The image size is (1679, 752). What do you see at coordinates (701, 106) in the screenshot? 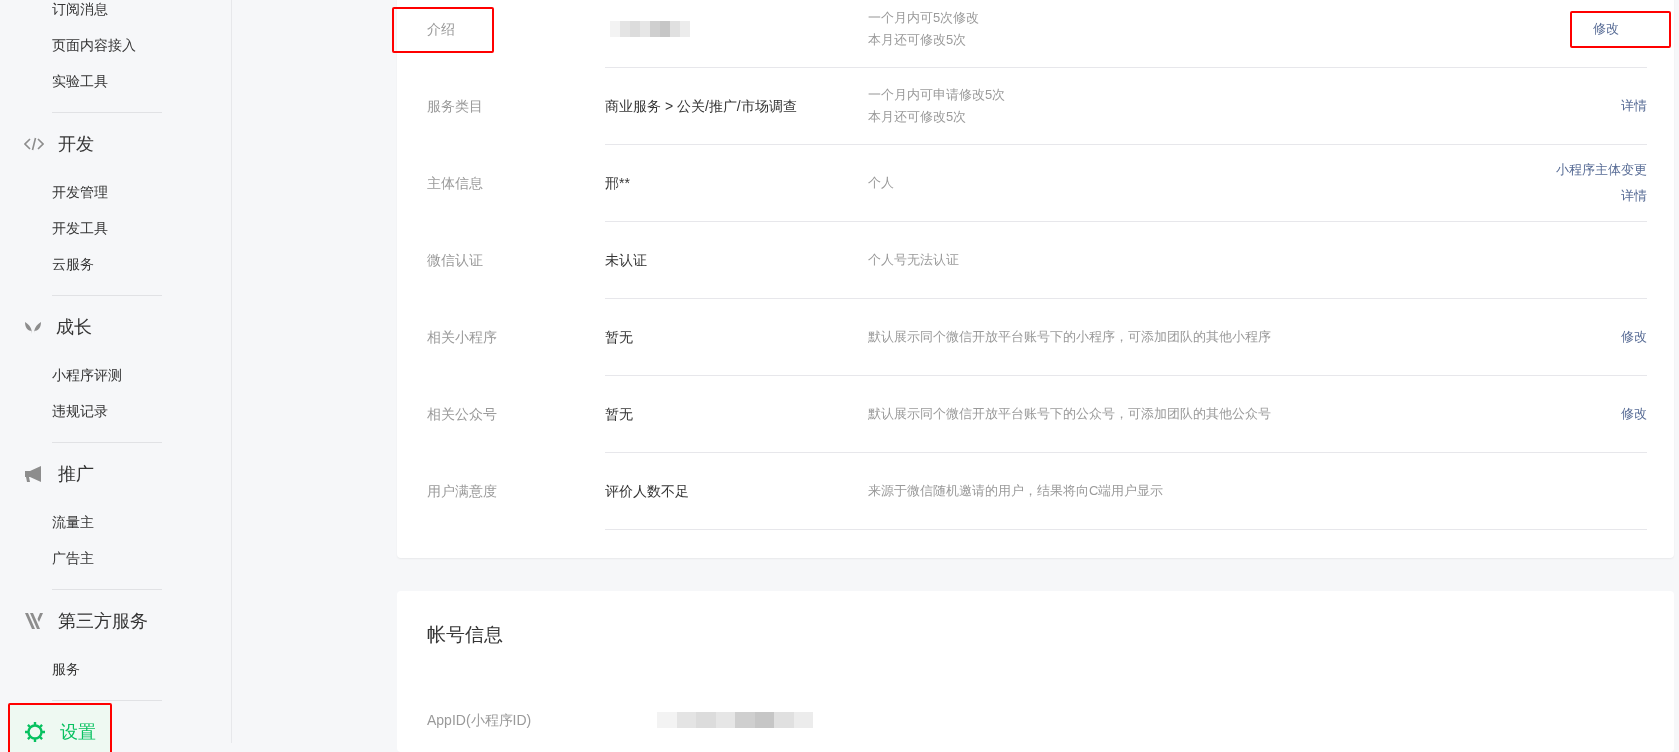
I see `row-value: 商业服务 > 公关/推广/市场调查` at bounding box center [701, 106].